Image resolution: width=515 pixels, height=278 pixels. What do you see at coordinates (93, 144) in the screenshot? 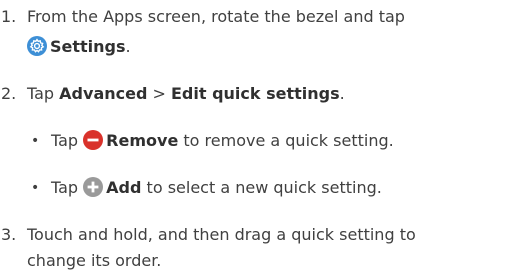
I see `remove-minus-icon` at bounding box center [93, 144].